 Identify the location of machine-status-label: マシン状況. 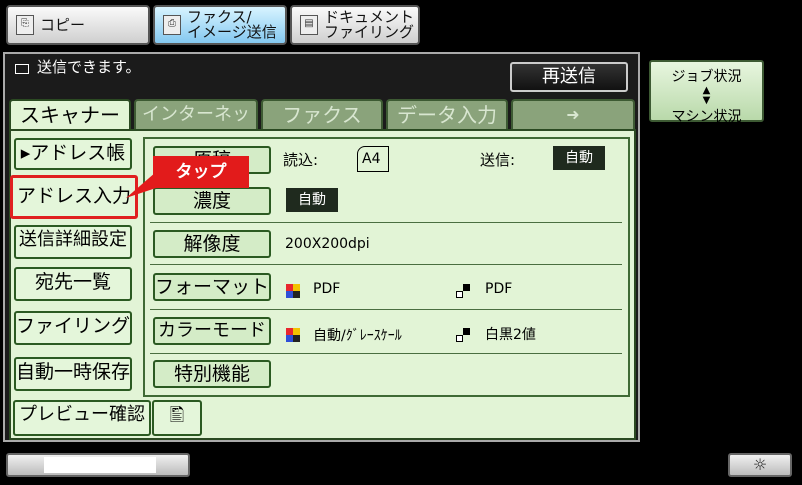
(706, 117).